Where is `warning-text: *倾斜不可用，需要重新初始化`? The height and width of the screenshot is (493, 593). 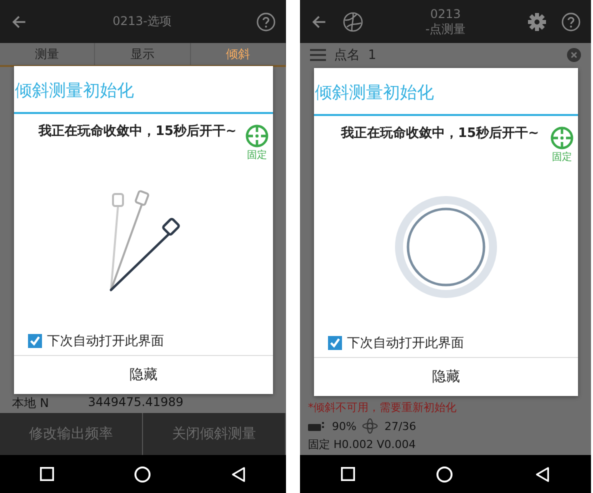
warning-text: *倾斜不可用，需要重新初始化 is located at coordinates (383, 407).